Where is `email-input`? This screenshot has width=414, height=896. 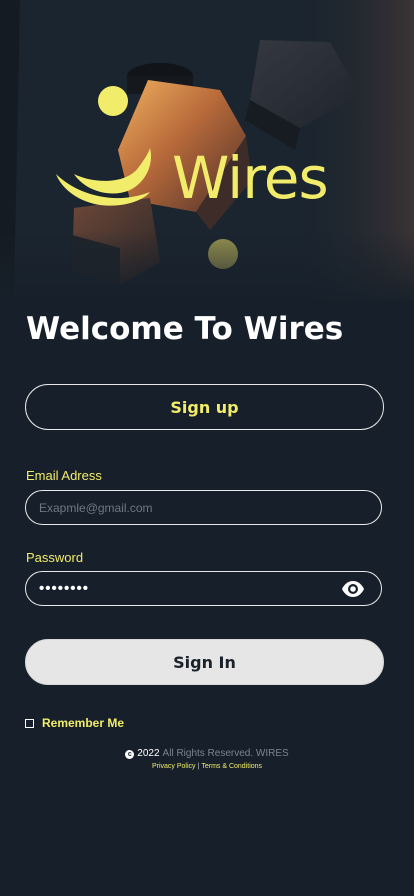 email-input is located at coordinates (203, 507).